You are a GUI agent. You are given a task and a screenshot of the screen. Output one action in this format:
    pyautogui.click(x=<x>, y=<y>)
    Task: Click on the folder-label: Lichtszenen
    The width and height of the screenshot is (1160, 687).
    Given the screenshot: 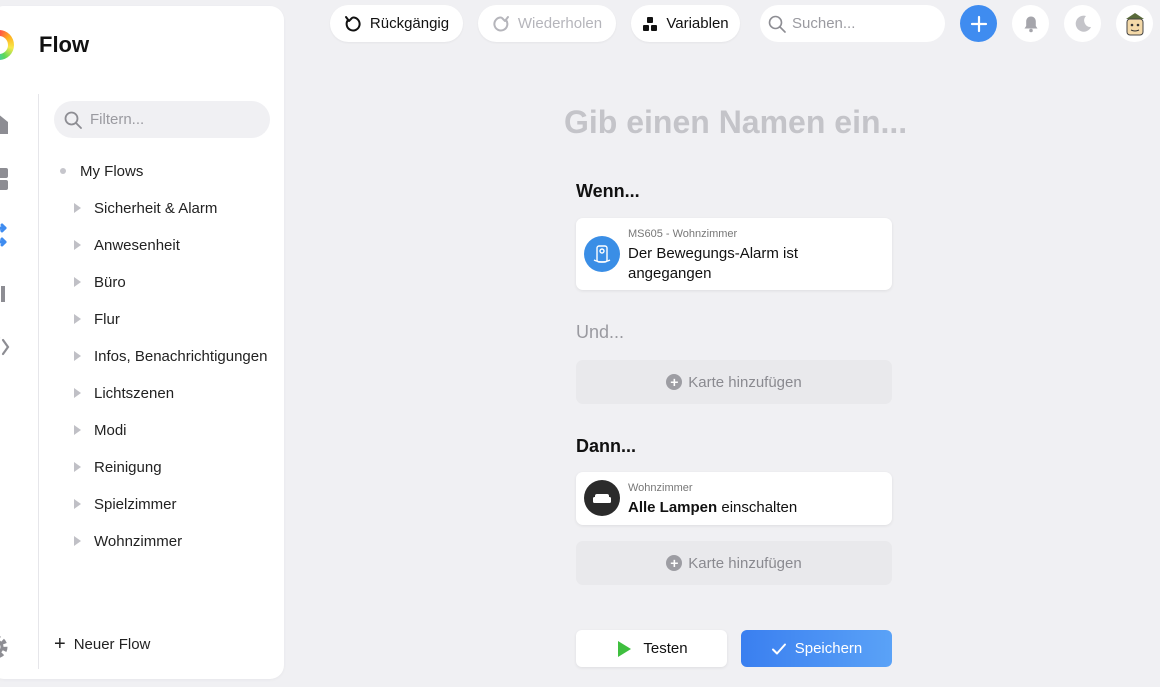 What is the action you would take?
    pyautogui.click(x=134, y=393)
    